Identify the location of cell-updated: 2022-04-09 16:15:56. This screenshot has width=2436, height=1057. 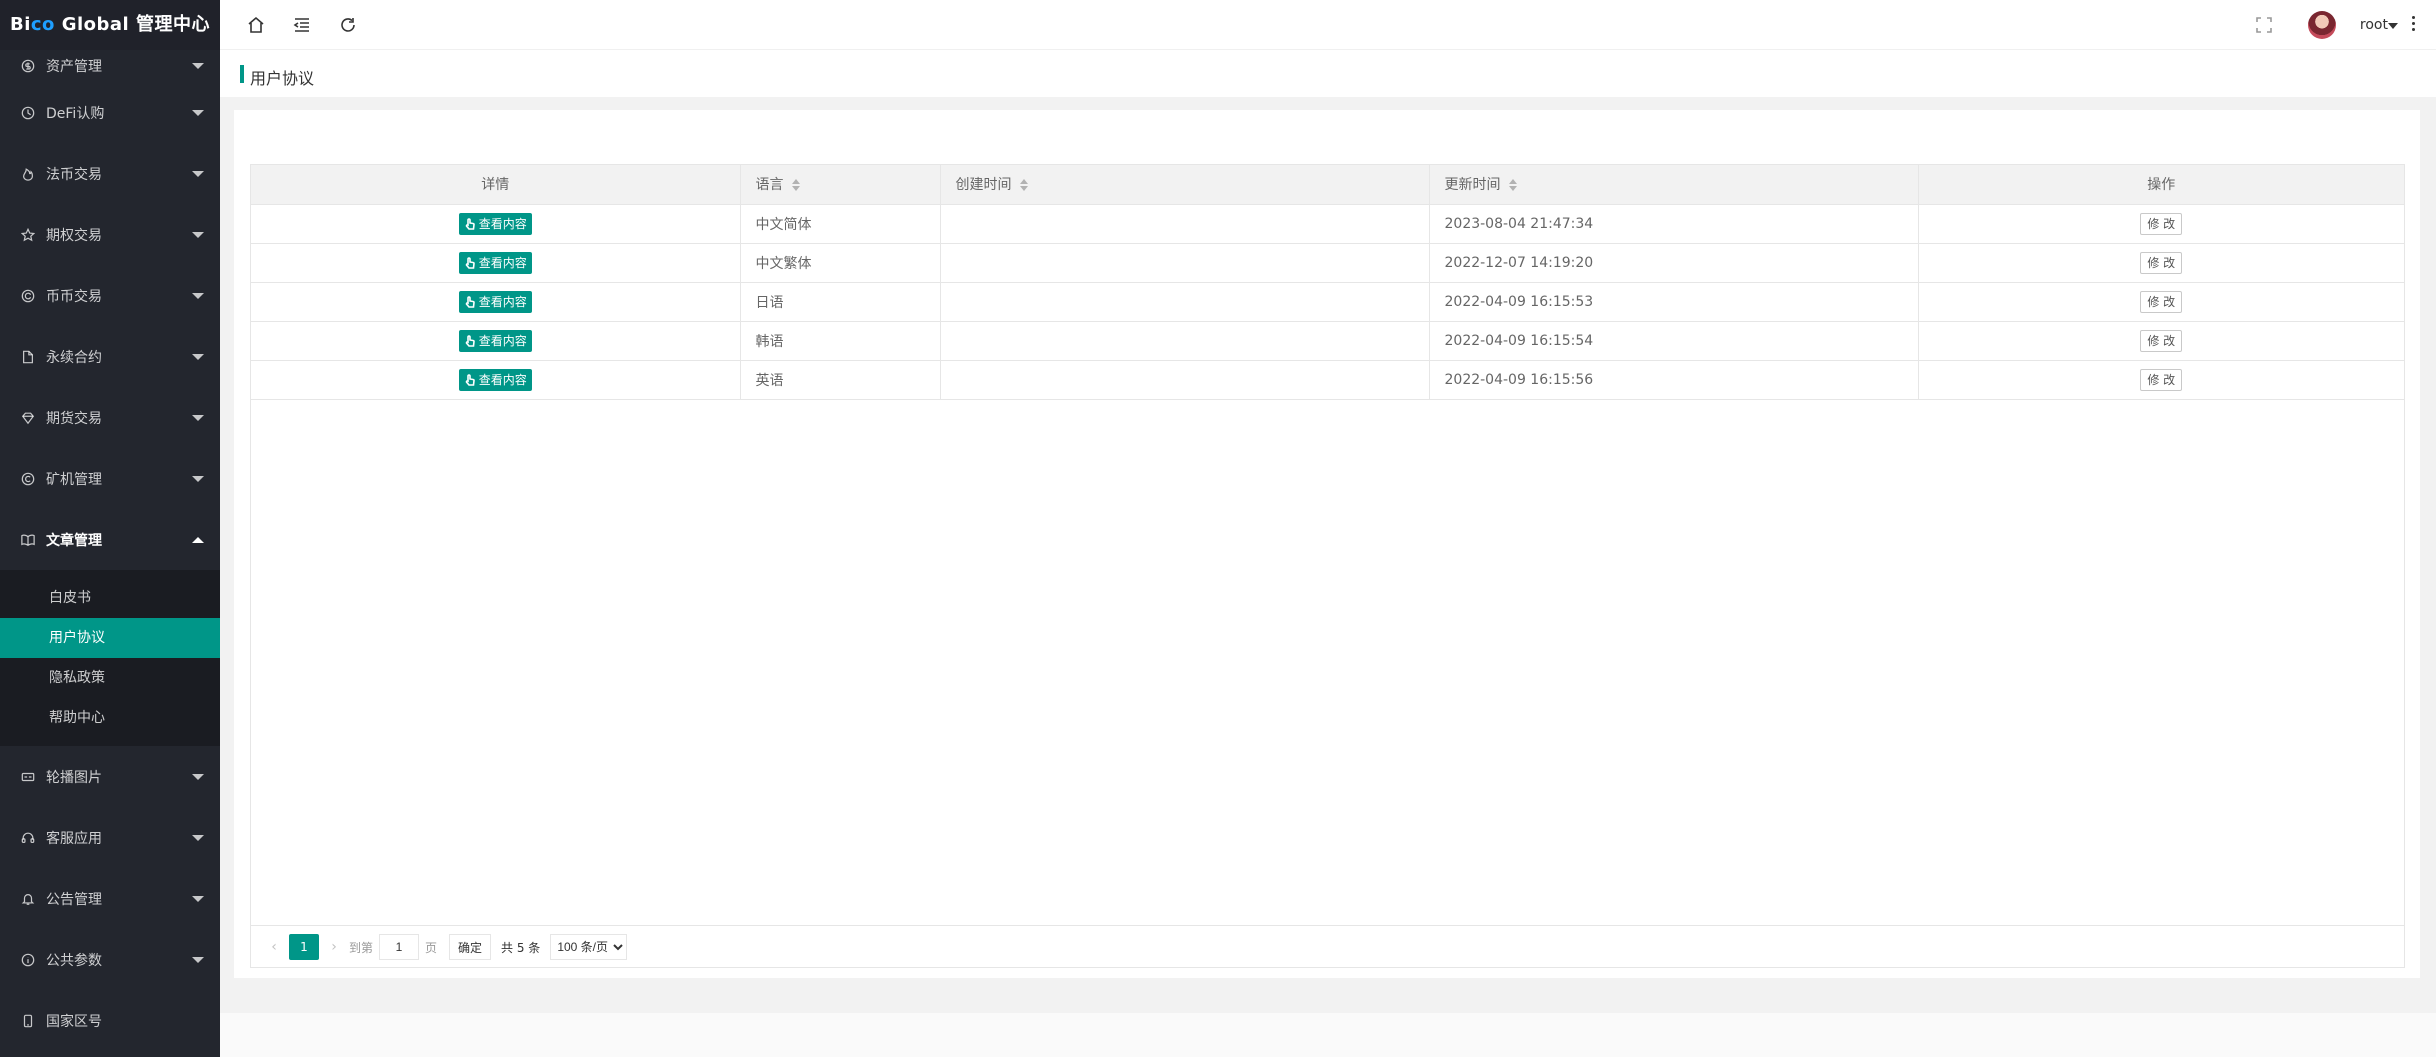
(1674, 380).